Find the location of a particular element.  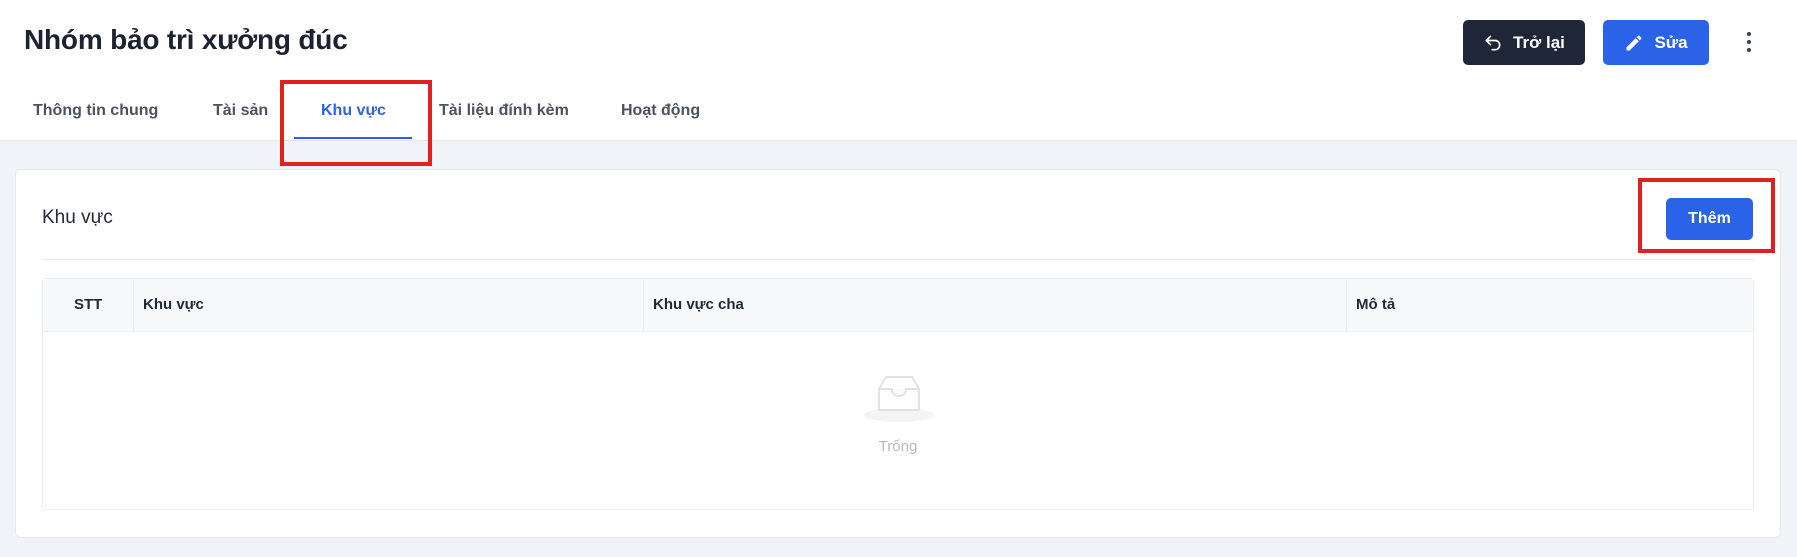

table-header: STT Khu vực Khu vực cha Mô tả is located at coordinates (898, 305).